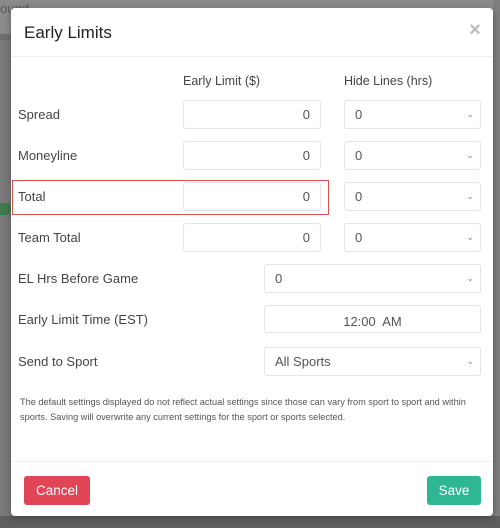 The width and height of the screenshot is (500, 528). I want to click on team-total-hide-lines-select: 0 ⌄, so click(412, 237).